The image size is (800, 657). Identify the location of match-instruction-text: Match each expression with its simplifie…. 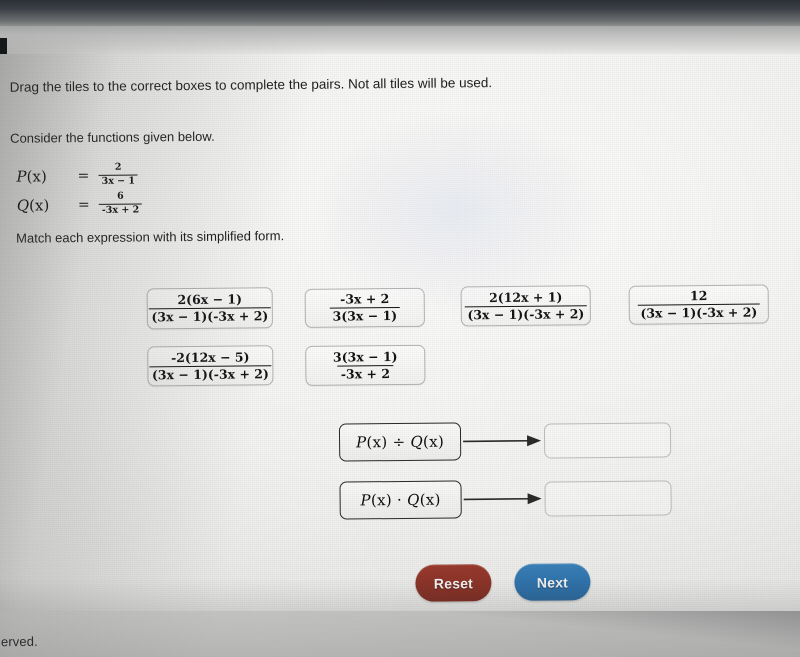
(150, 237).